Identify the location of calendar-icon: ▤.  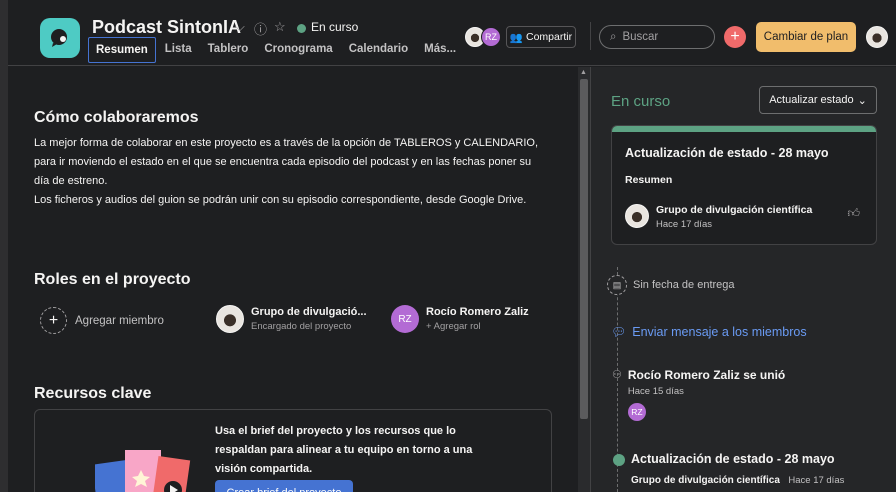
(617, 285).